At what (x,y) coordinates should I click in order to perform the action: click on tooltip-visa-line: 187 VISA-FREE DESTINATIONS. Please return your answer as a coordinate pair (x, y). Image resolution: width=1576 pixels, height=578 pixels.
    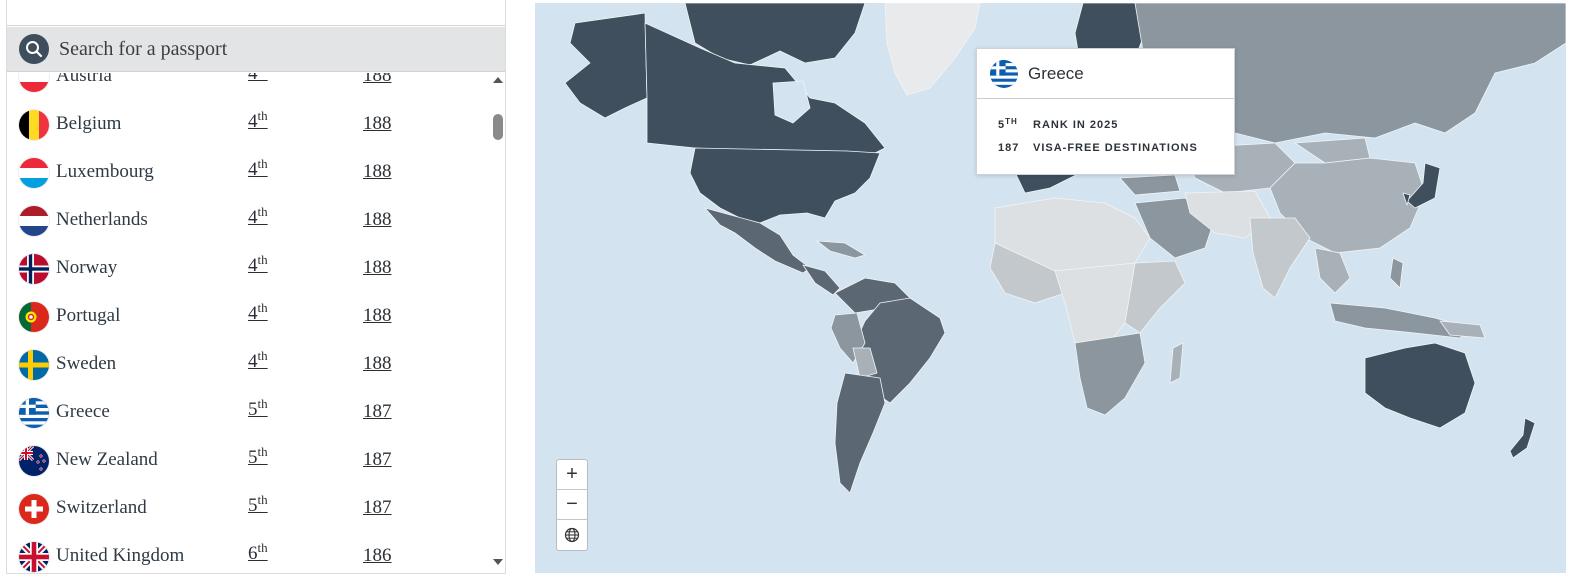
    Looking at the image, I should click on (1098, 148).